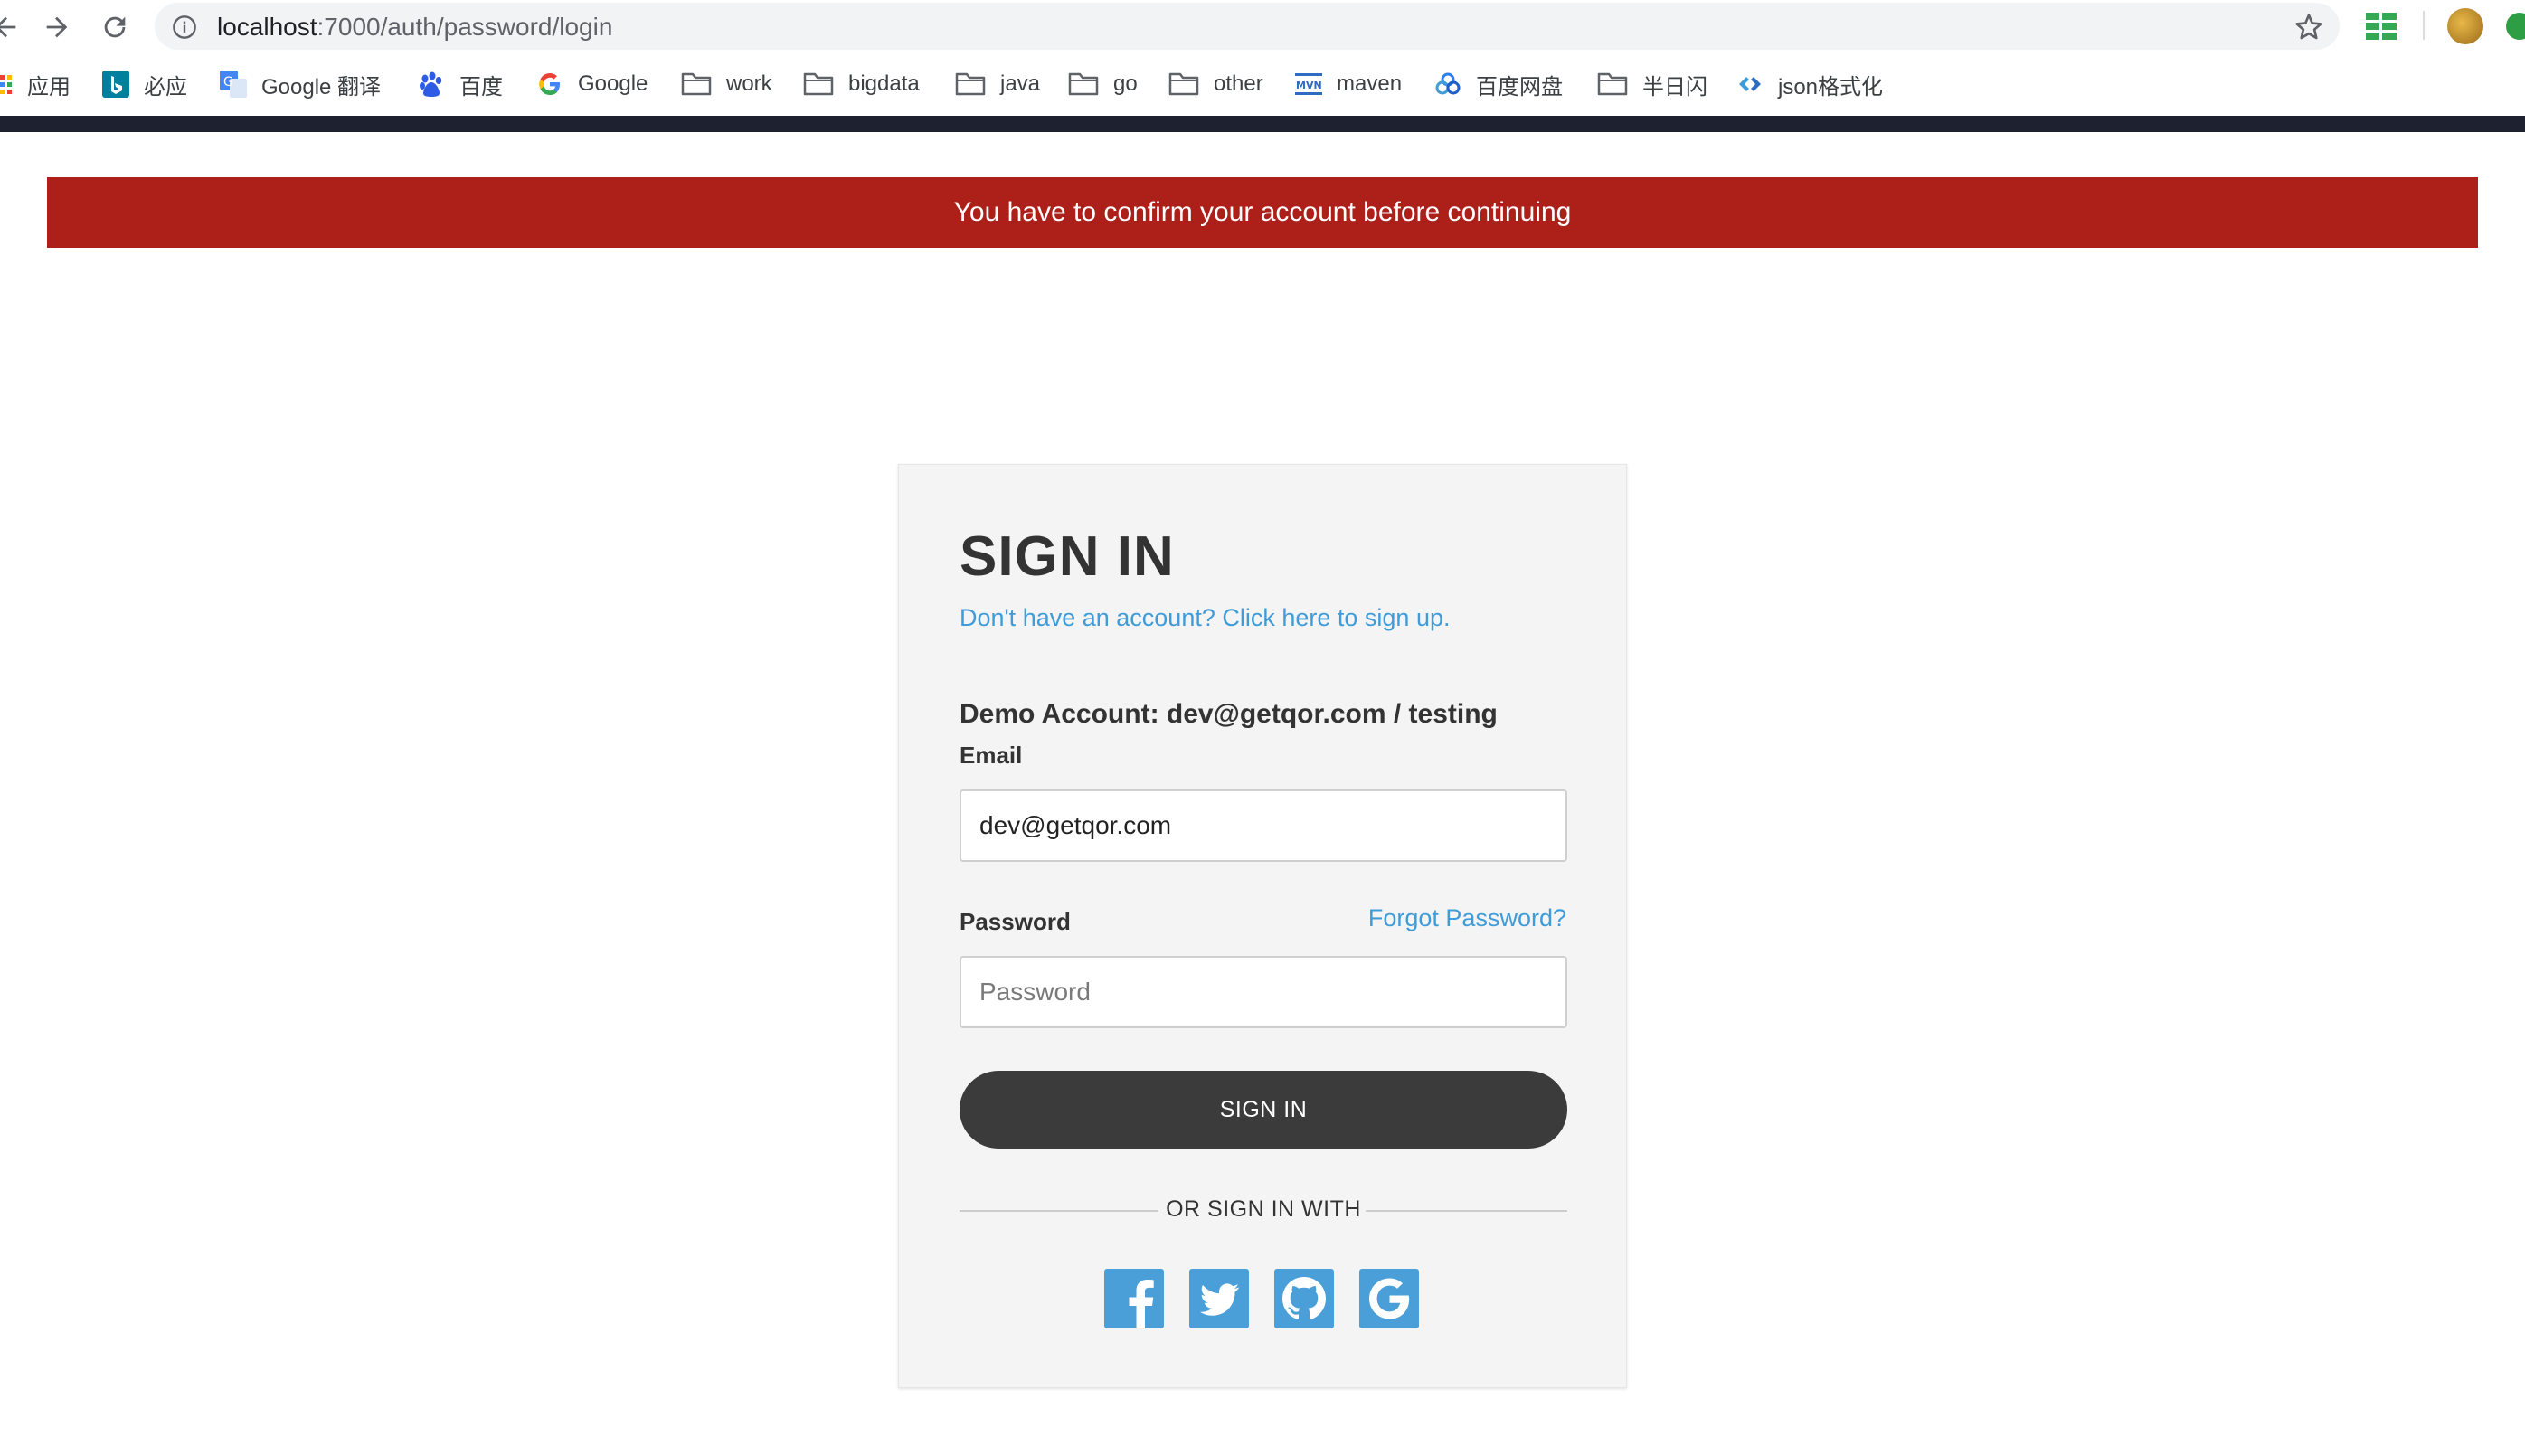 The width and height of the screenshot is (2525, 1456). I want to click on site-header-strip, so click(1263, 124).